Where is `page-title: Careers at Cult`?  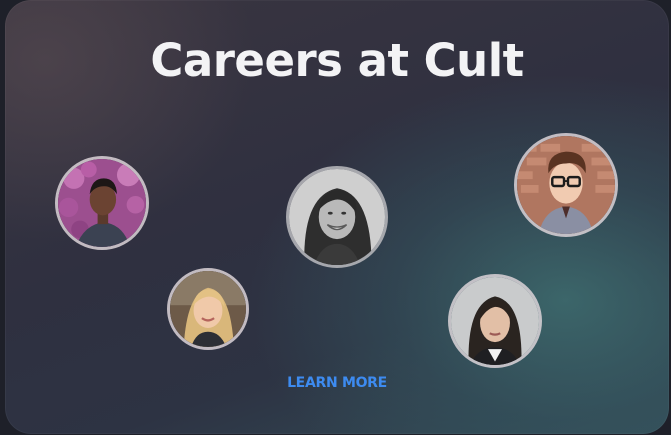
page-title: Careers at Cult is located at coordinates (337, 60).